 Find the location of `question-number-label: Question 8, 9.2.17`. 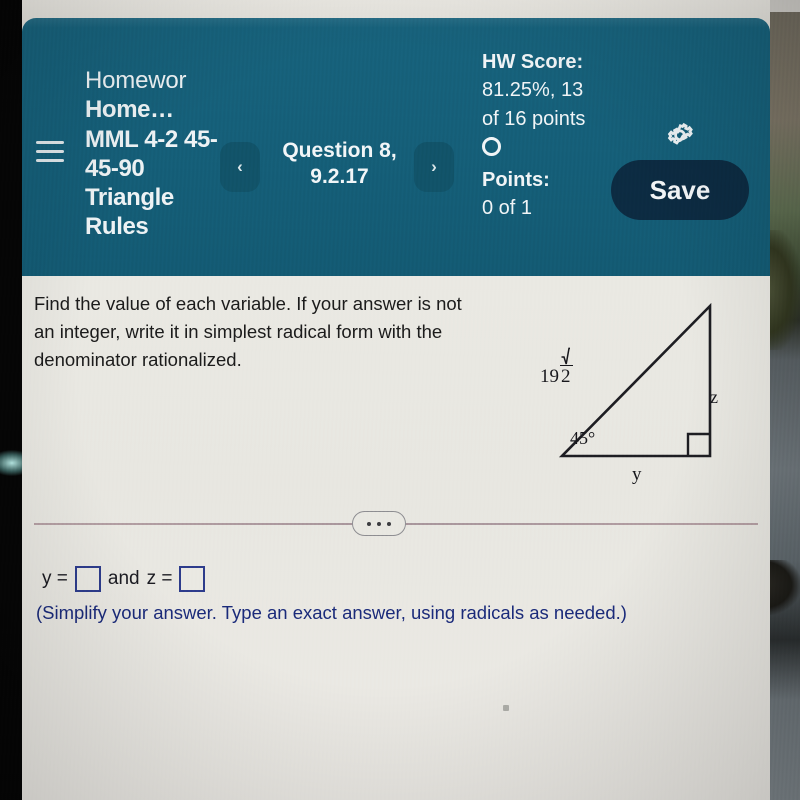

question-number-label: Question 8, 9.2.17 is located at coordinates (339, 164).